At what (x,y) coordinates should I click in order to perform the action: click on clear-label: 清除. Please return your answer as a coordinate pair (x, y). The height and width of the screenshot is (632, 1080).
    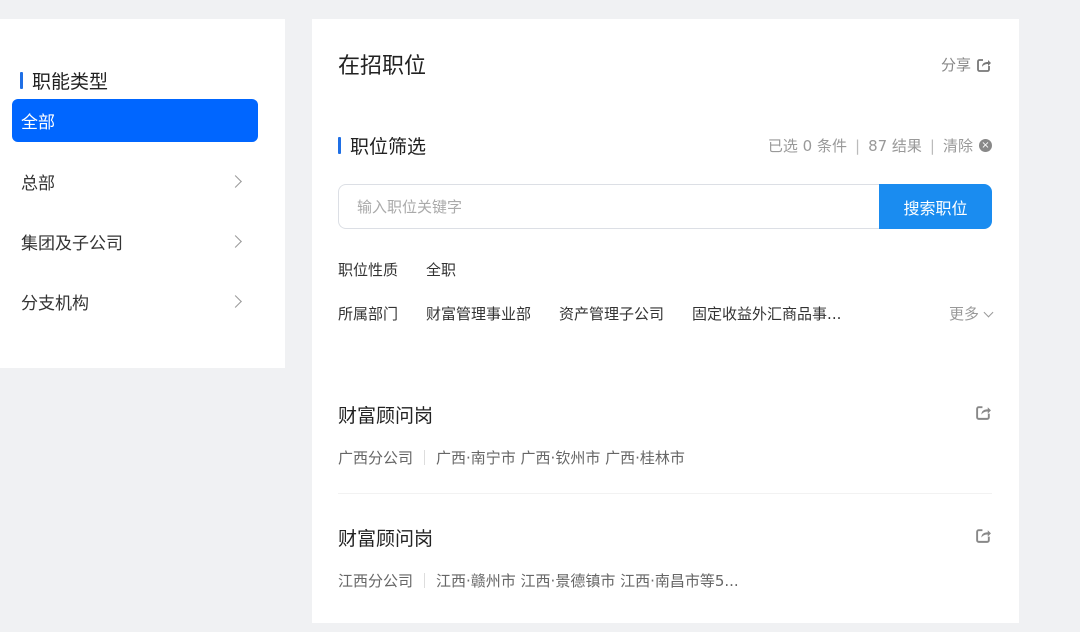
    Looking at the image, I should click on (957, 146).